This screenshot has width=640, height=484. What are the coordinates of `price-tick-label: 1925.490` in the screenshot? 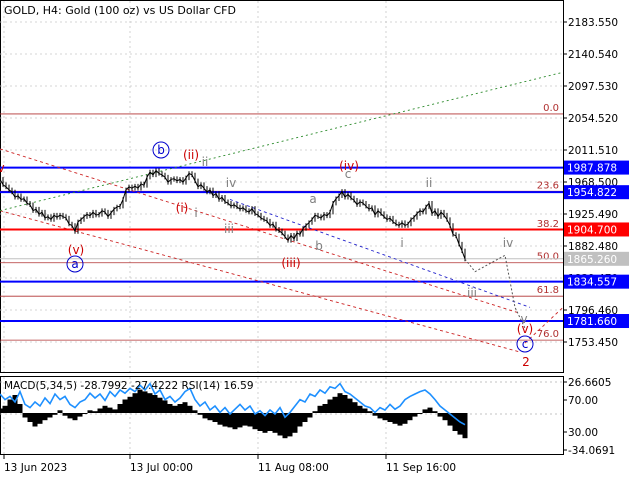 It's located at (593, 215).